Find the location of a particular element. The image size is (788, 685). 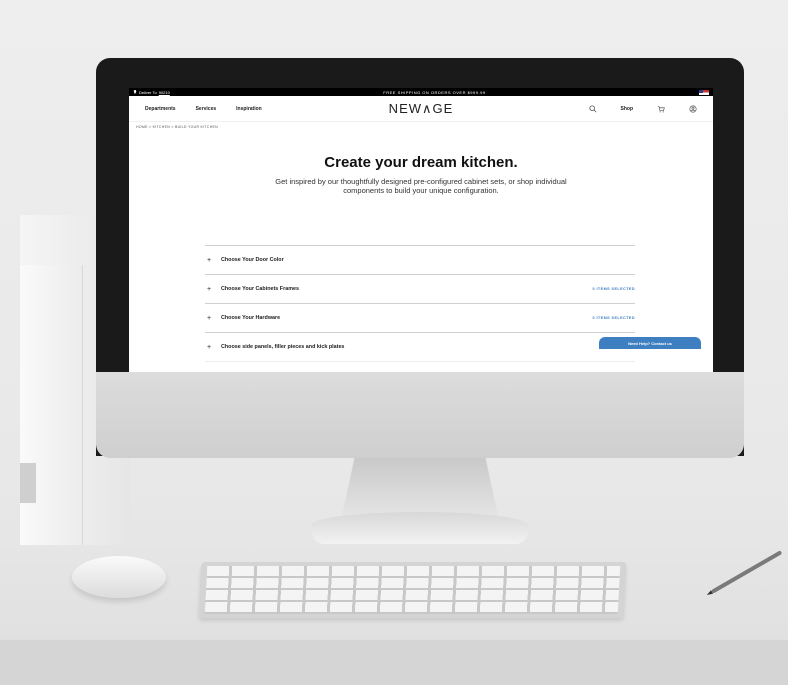

nav-inspiration: Inspiration is located at coordinates (249, 109).